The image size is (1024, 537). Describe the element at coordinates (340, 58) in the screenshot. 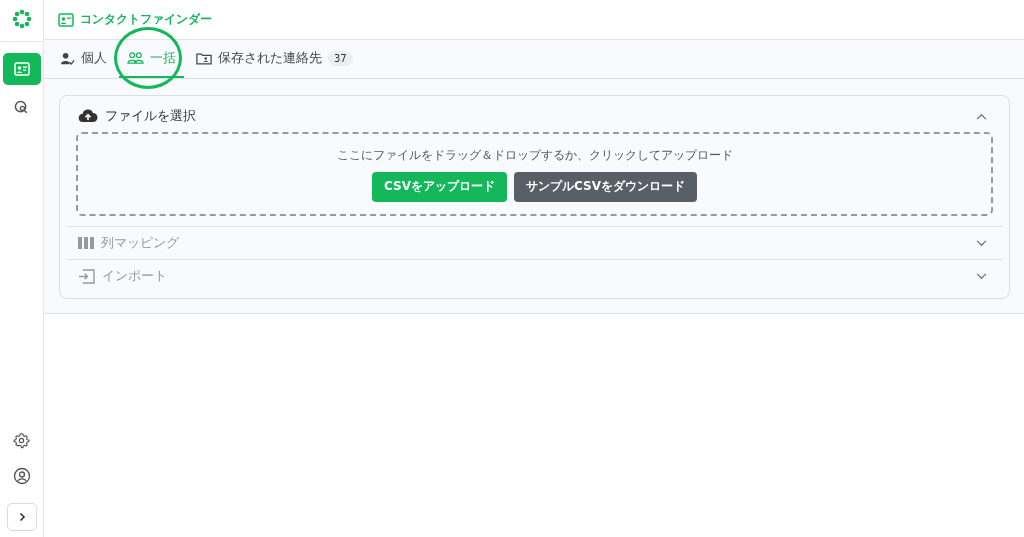

I see `count-badge: 37` at that location.